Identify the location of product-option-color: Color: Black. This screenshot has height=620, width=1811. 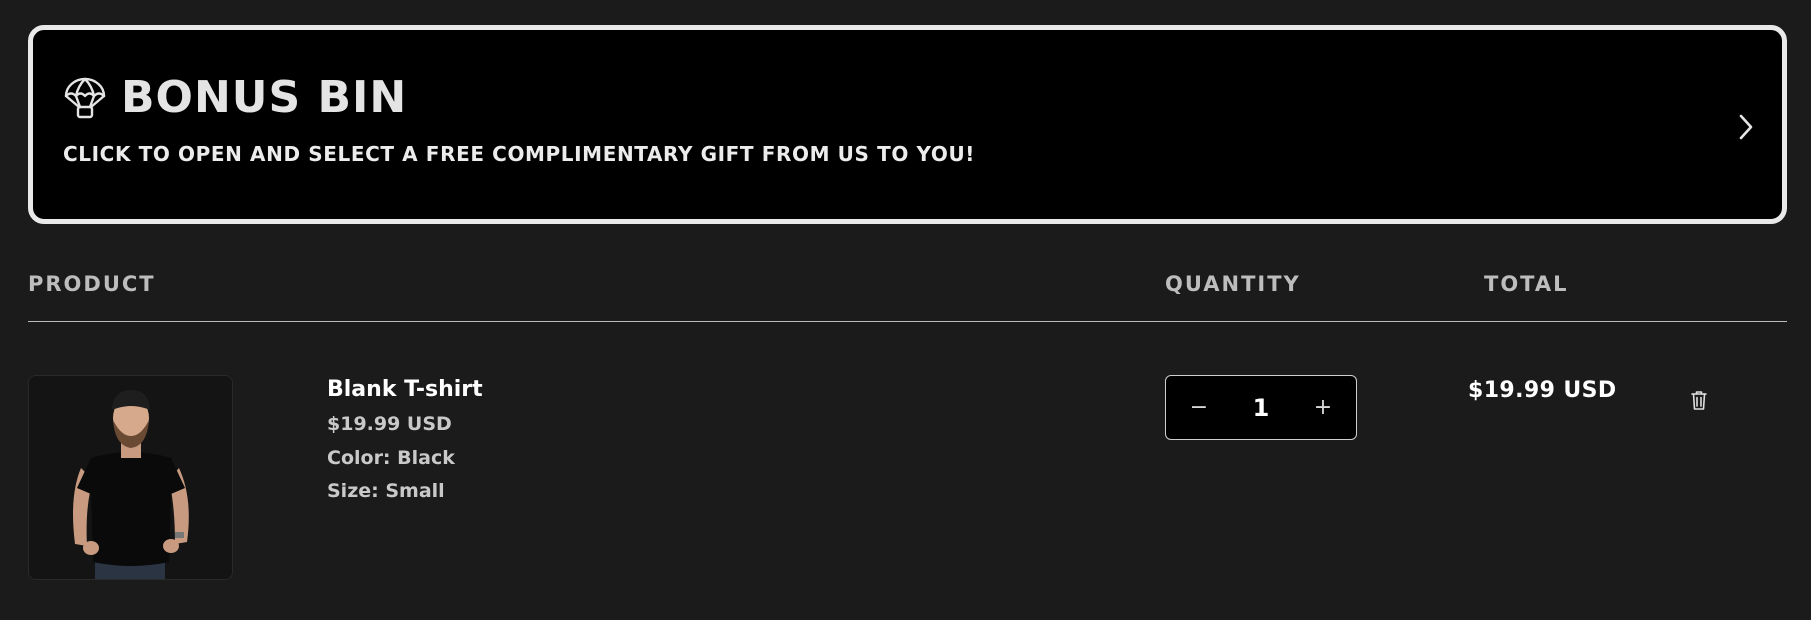
(391, 458).